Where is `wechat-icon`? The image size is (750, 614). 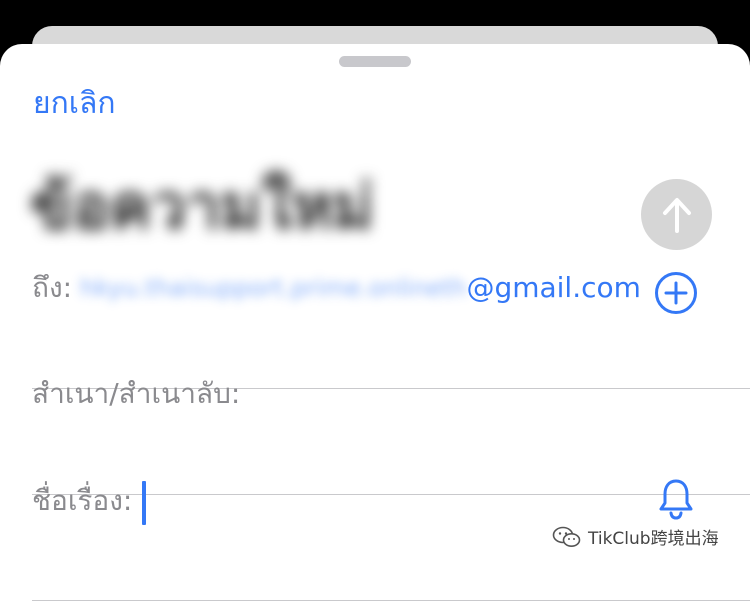
wechat-icon is located at coordinates (566, 536).